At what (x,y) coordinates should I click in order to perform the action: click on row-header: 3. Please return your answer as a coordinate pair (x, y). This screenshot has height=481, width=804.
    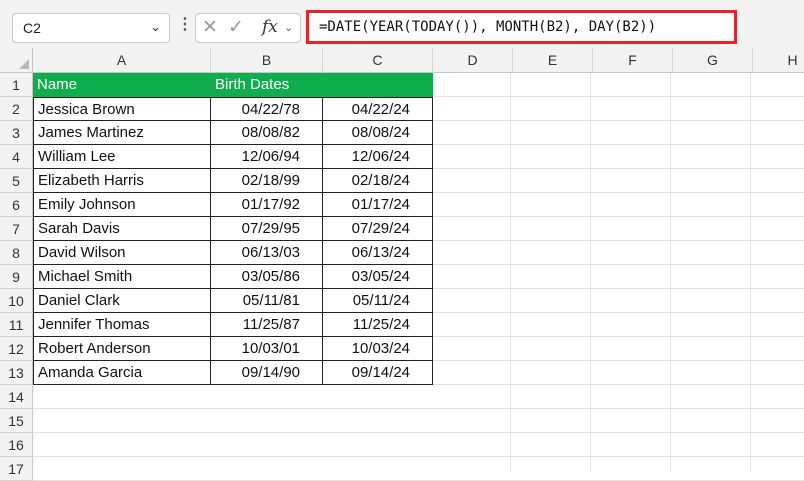
    Looking at the image, I should click on (16, 133).